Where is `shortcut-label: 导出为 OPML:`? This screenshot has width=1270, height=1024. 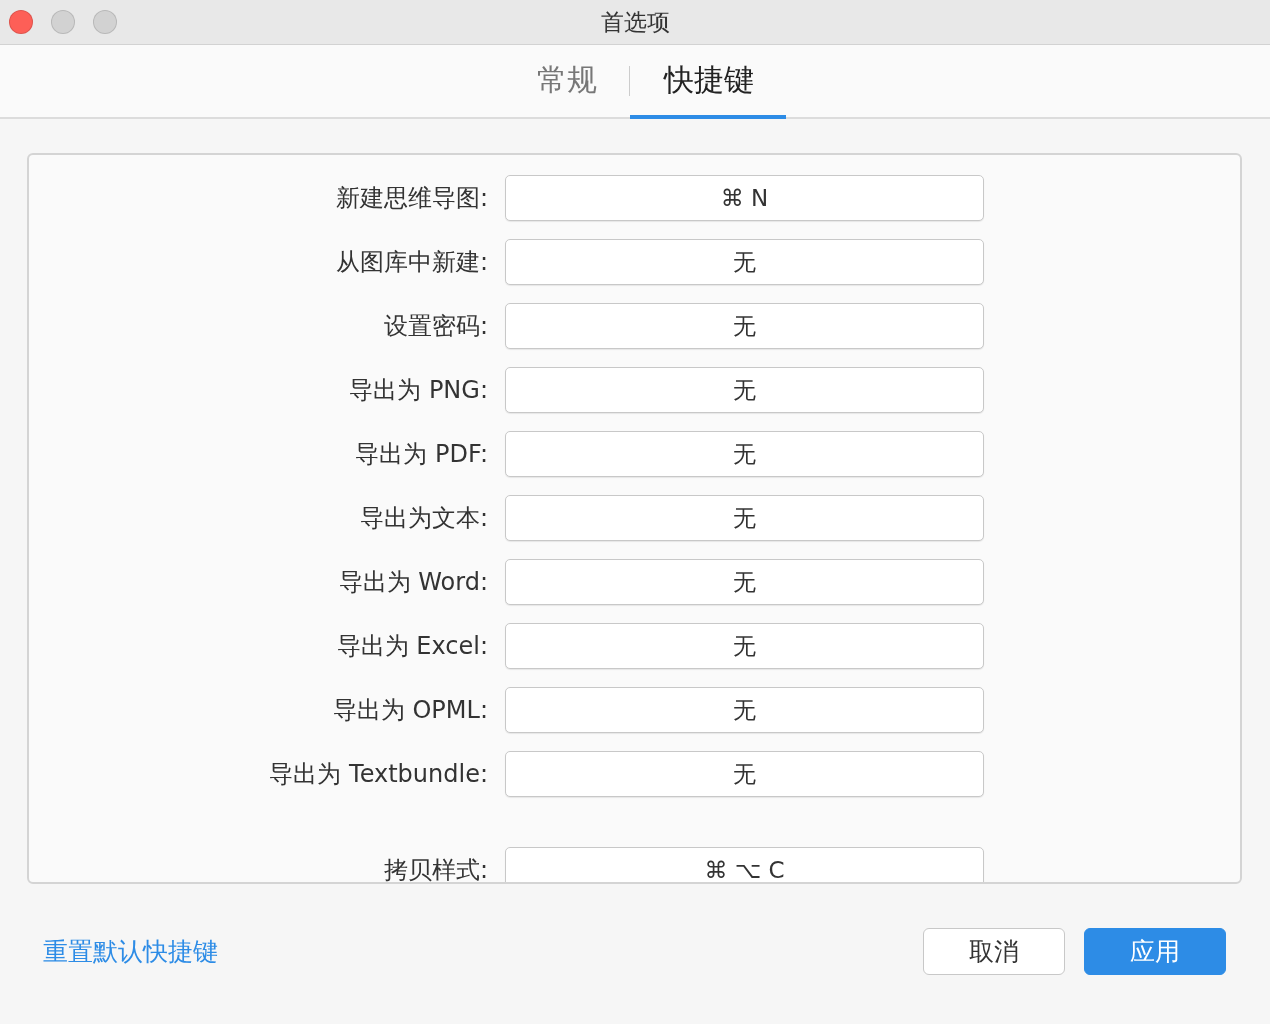 shortcut-label: 导出为 OPML: is located at coordinates (409, 710).